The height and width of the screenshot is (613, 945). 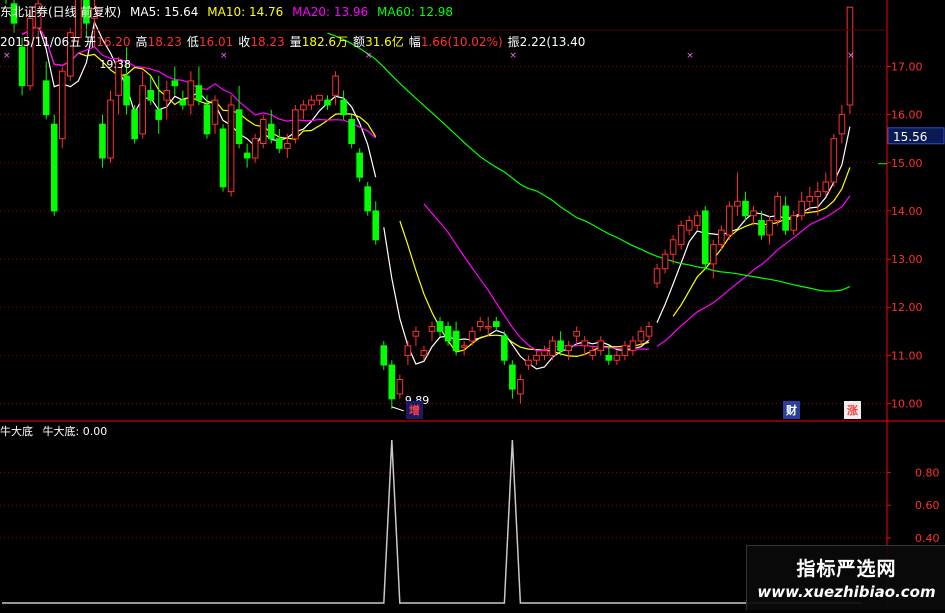 What do you see at coordinates (244, 42) in the screenshot?
I see `info-close-key: 收` at bounding box center [244, 42].